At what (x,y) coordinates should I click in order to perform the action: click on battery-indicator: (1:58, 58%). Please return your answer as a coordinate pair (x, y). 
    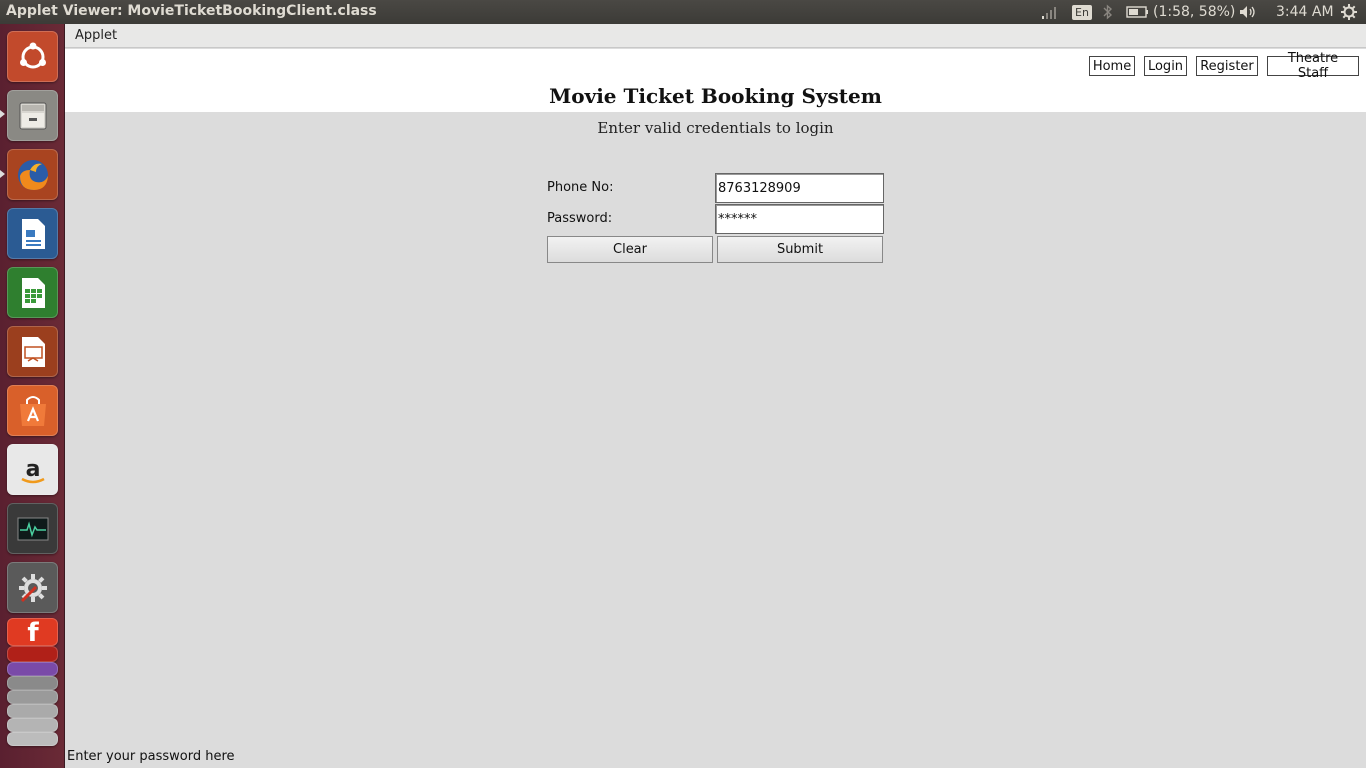
    Looking at the image, I should click on (1180, 12).